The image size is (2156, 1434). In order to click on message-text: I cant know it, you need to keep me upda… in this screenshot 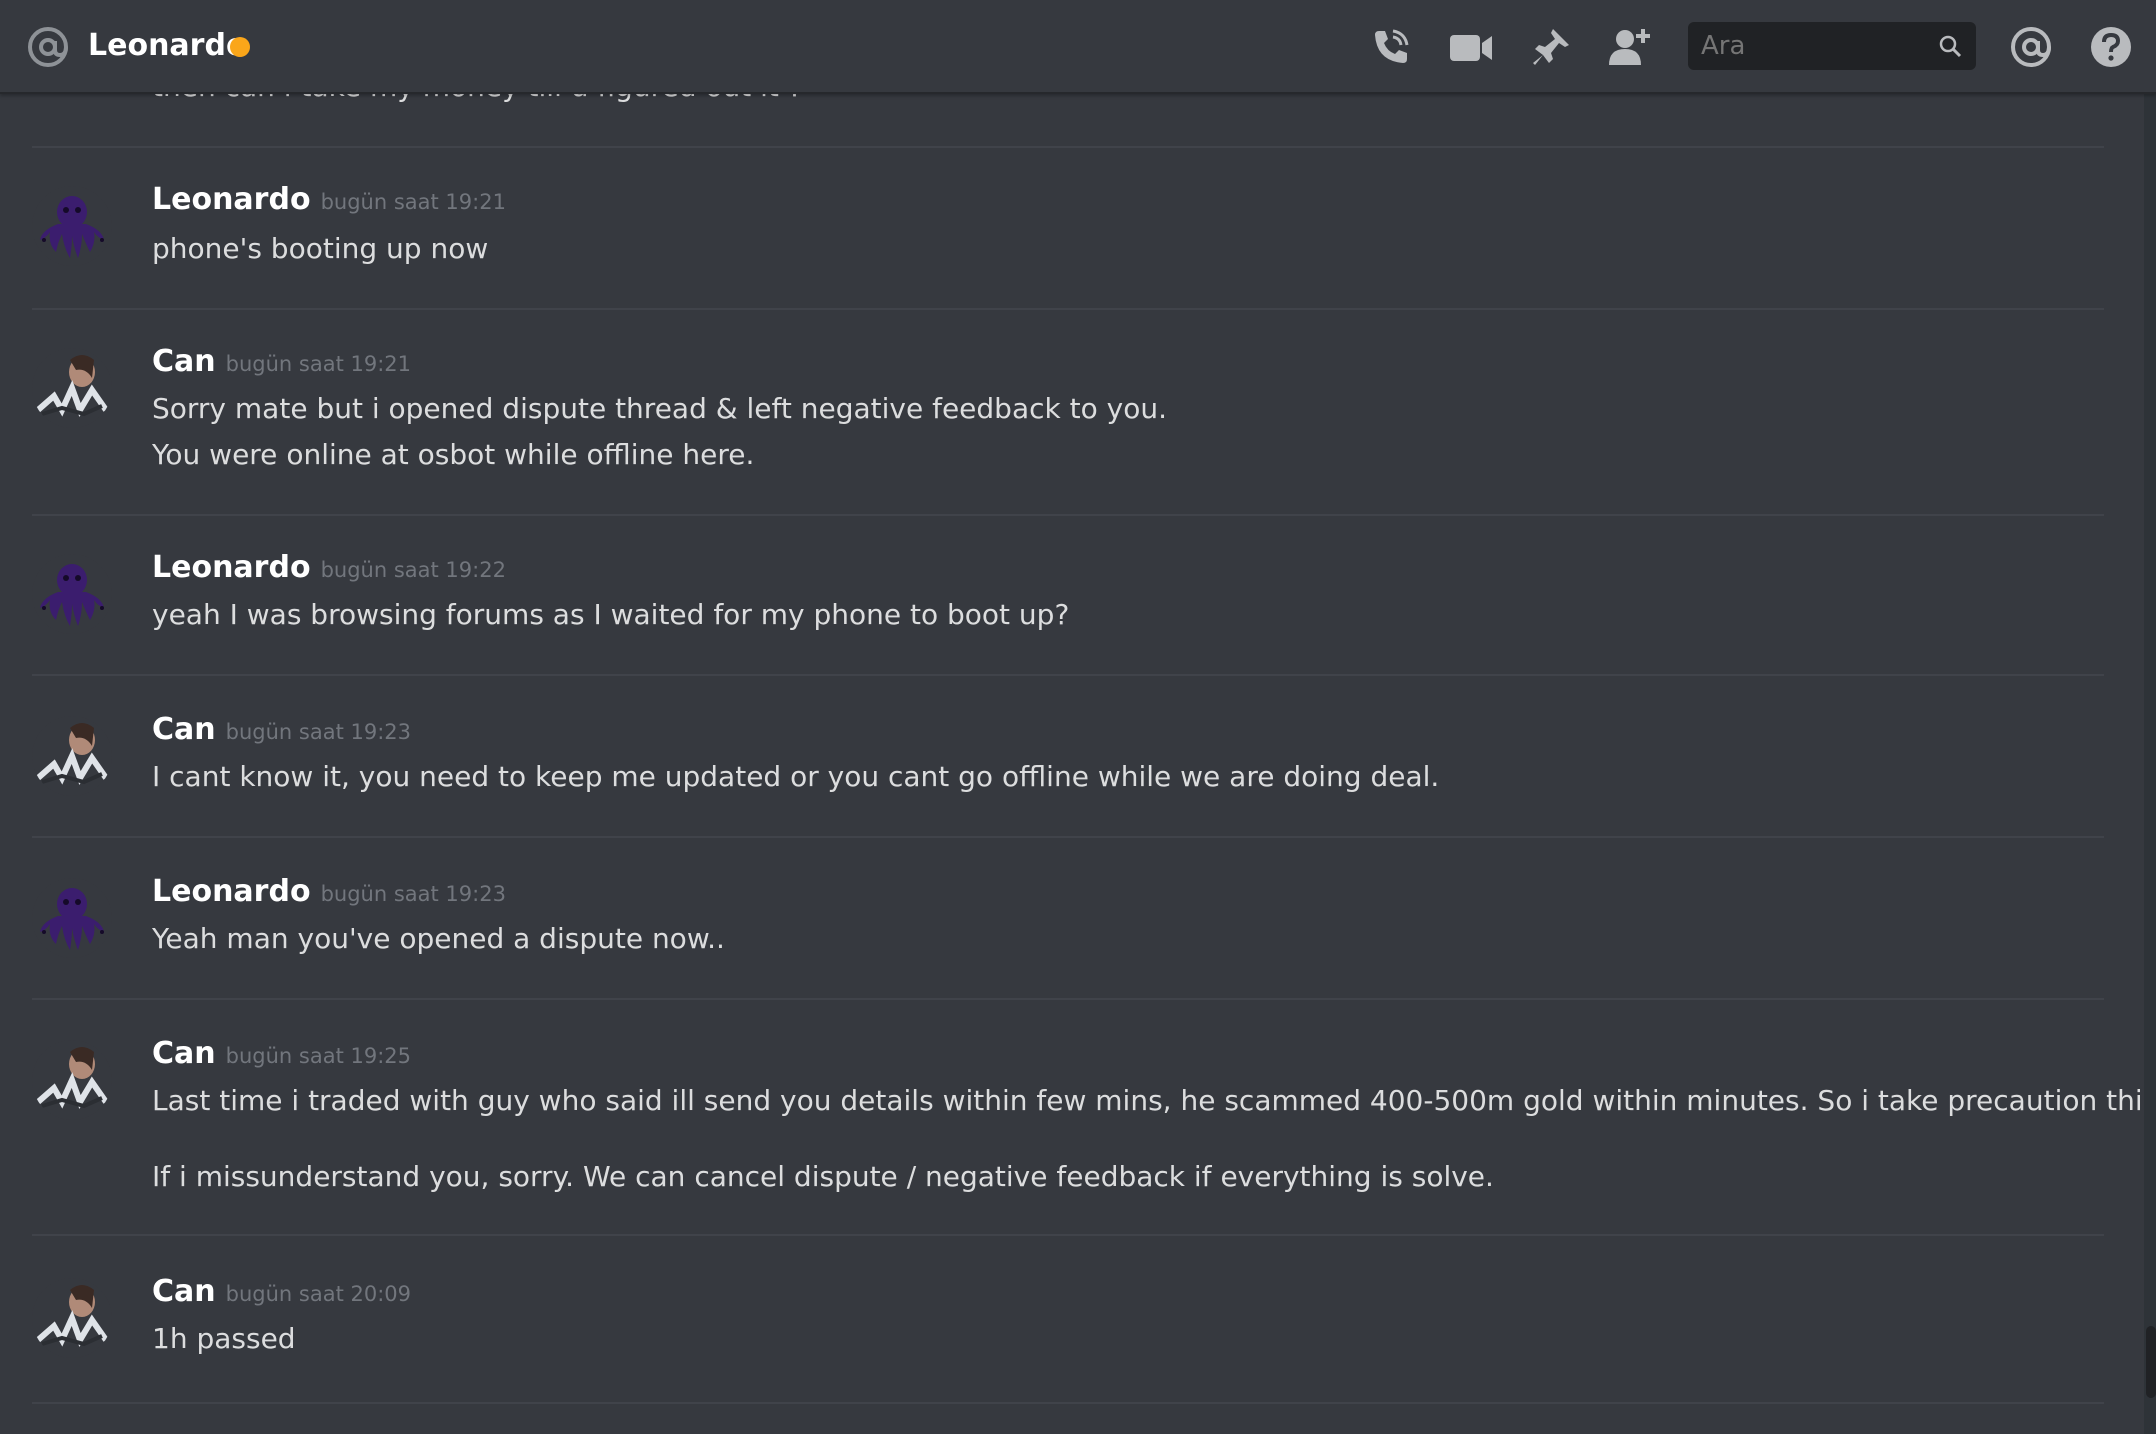, I will do `click(796, 776)`.